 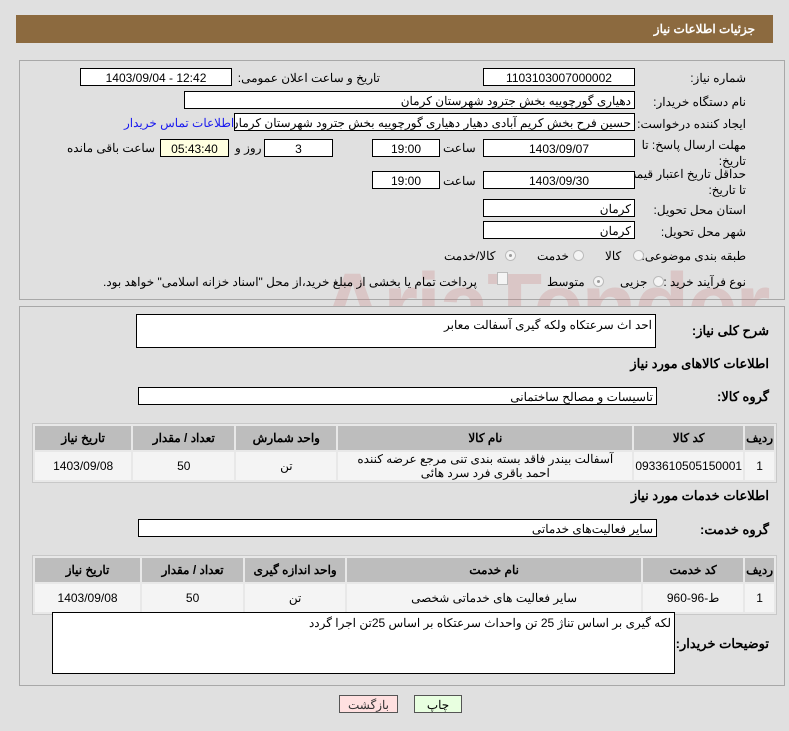 What do you see at coordinates (394, 29) in the screenshot?
I see `page-header: جزئیات اطلاعات نیاز` at bounding box center [394, 29].